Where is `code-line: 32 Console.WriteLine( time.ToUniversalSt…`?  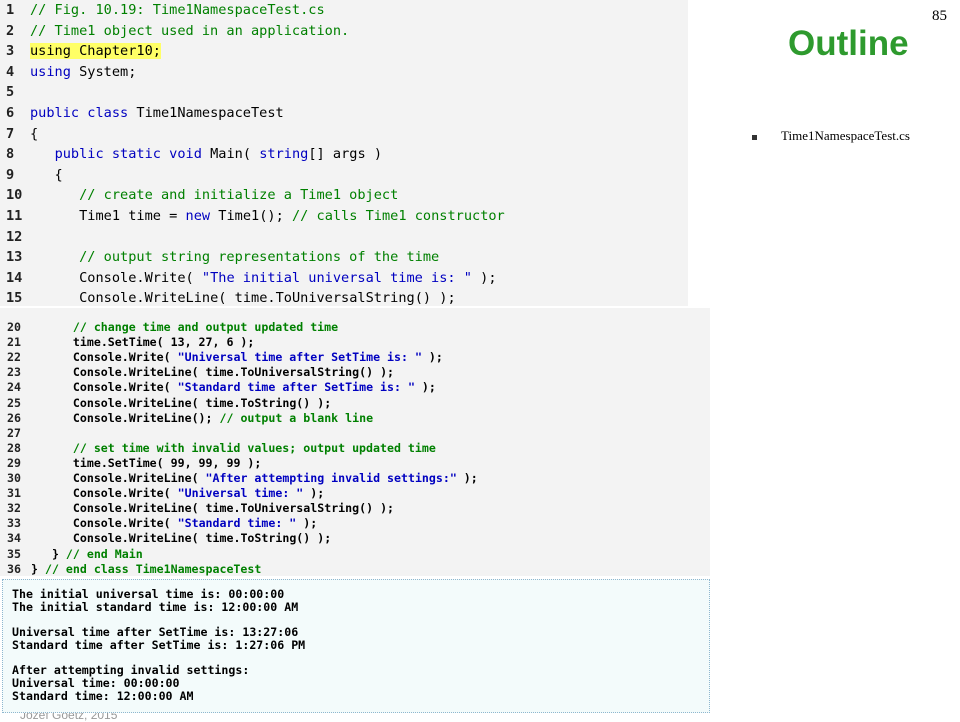
code-line: 32 Console.WriteLine( time.ToUniversalSt… is located at coordinates (355, 508).